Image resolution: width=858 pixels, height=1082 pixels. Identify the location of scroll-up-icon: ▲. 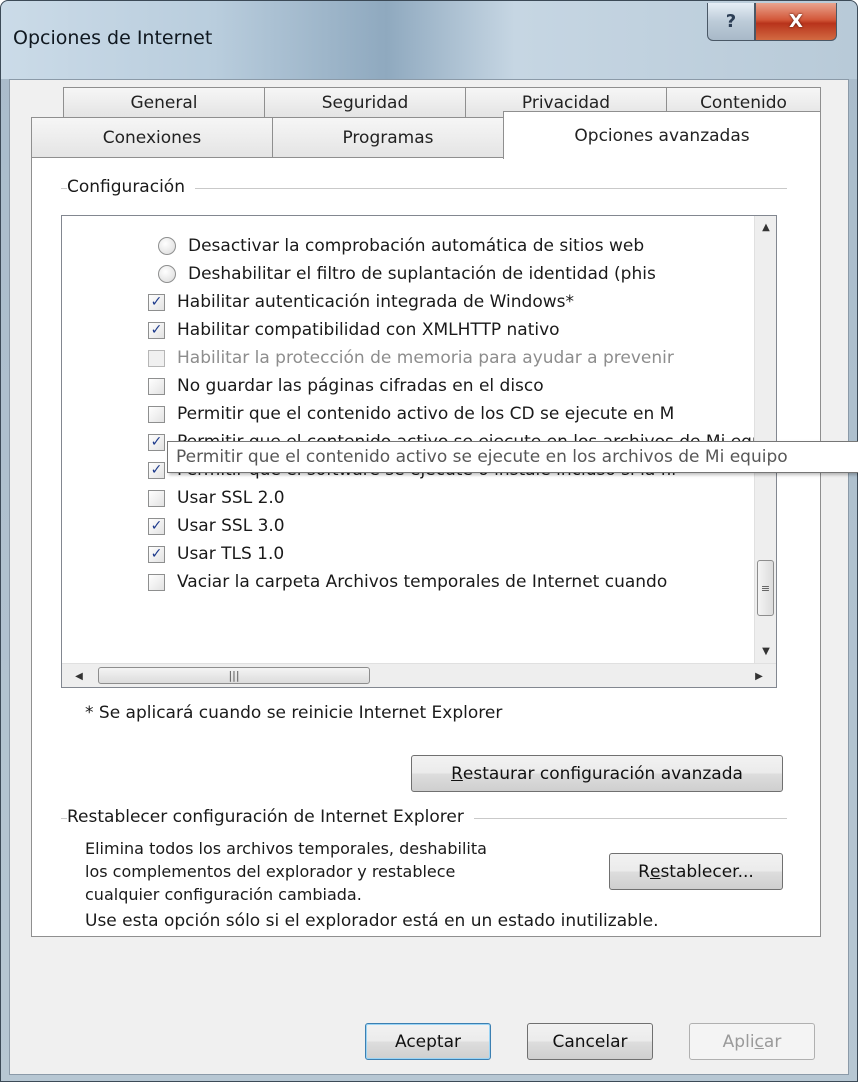
(765, 227).